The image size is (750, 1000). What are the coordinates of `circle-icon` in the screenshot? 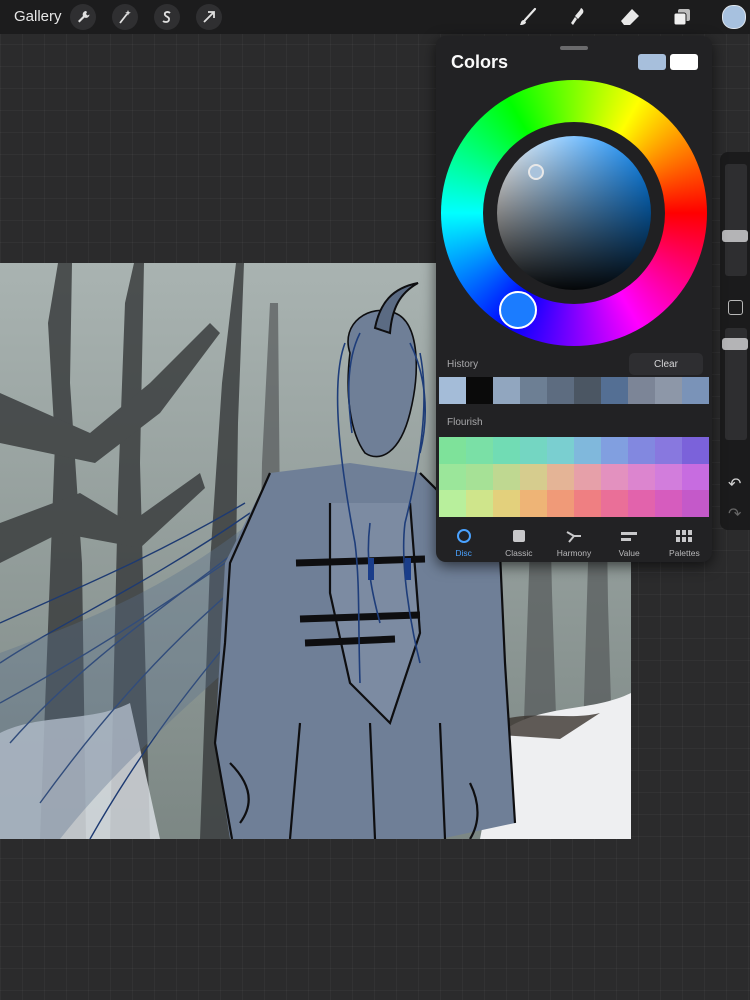 It's located at (463, 536).